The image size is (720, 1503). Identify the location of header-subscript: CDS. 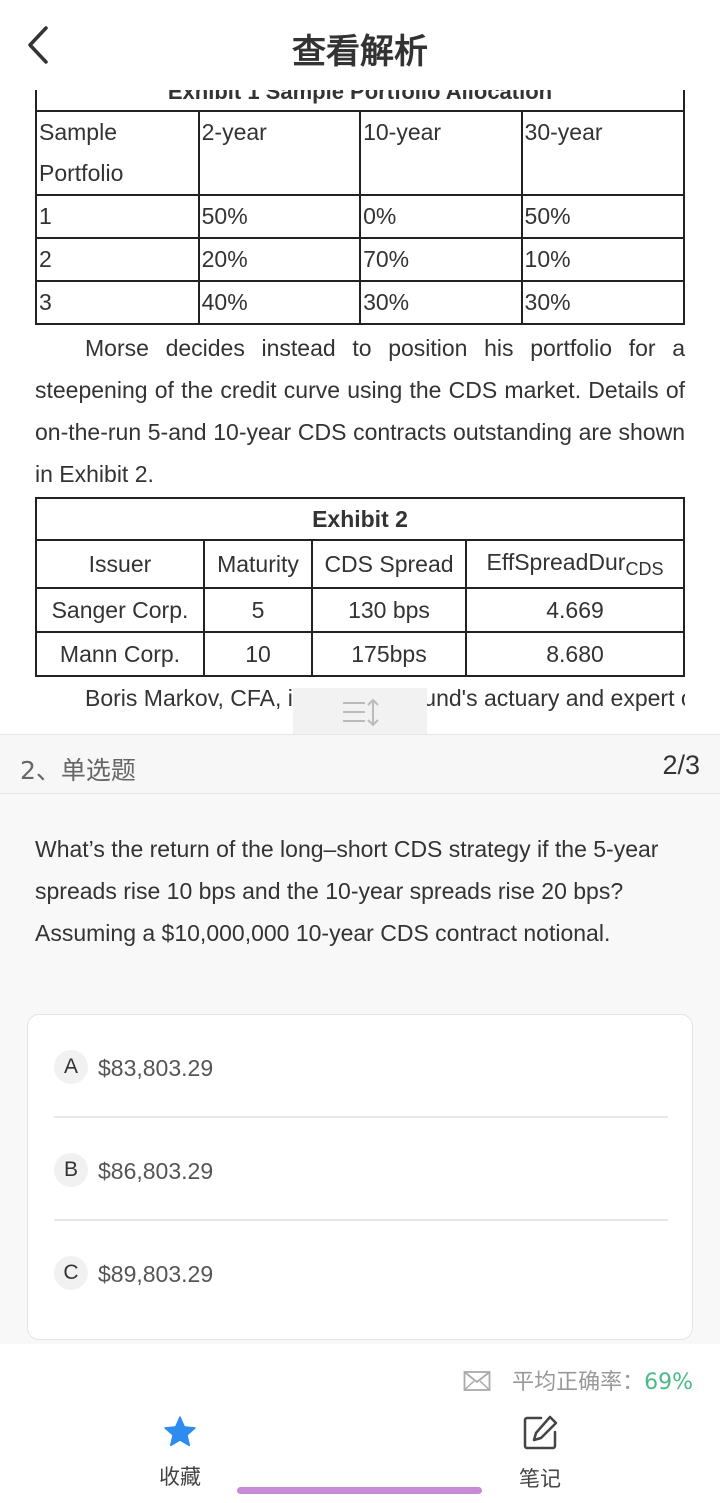
(644, 568).